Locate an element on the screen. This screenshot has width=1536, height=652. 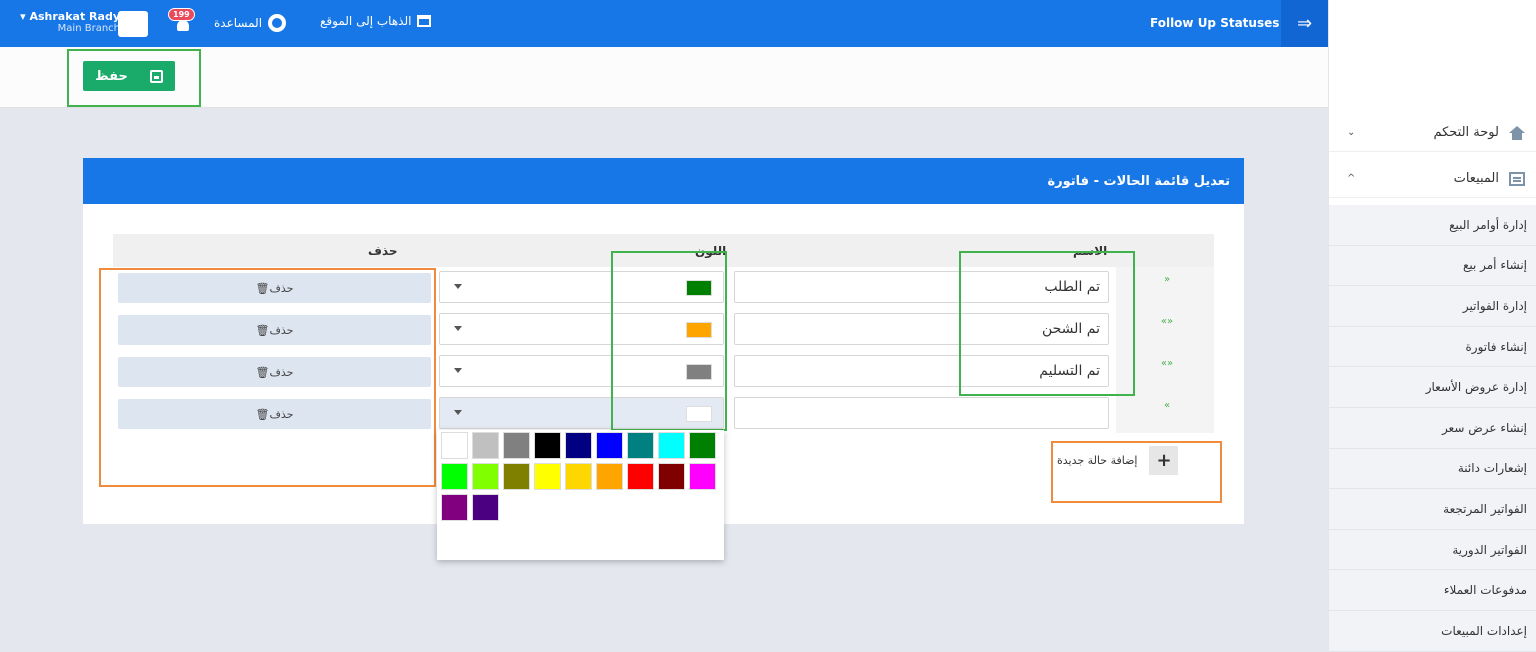
submenu-item: إنشاء عرض سعر is located at coordinates (1432, 428).